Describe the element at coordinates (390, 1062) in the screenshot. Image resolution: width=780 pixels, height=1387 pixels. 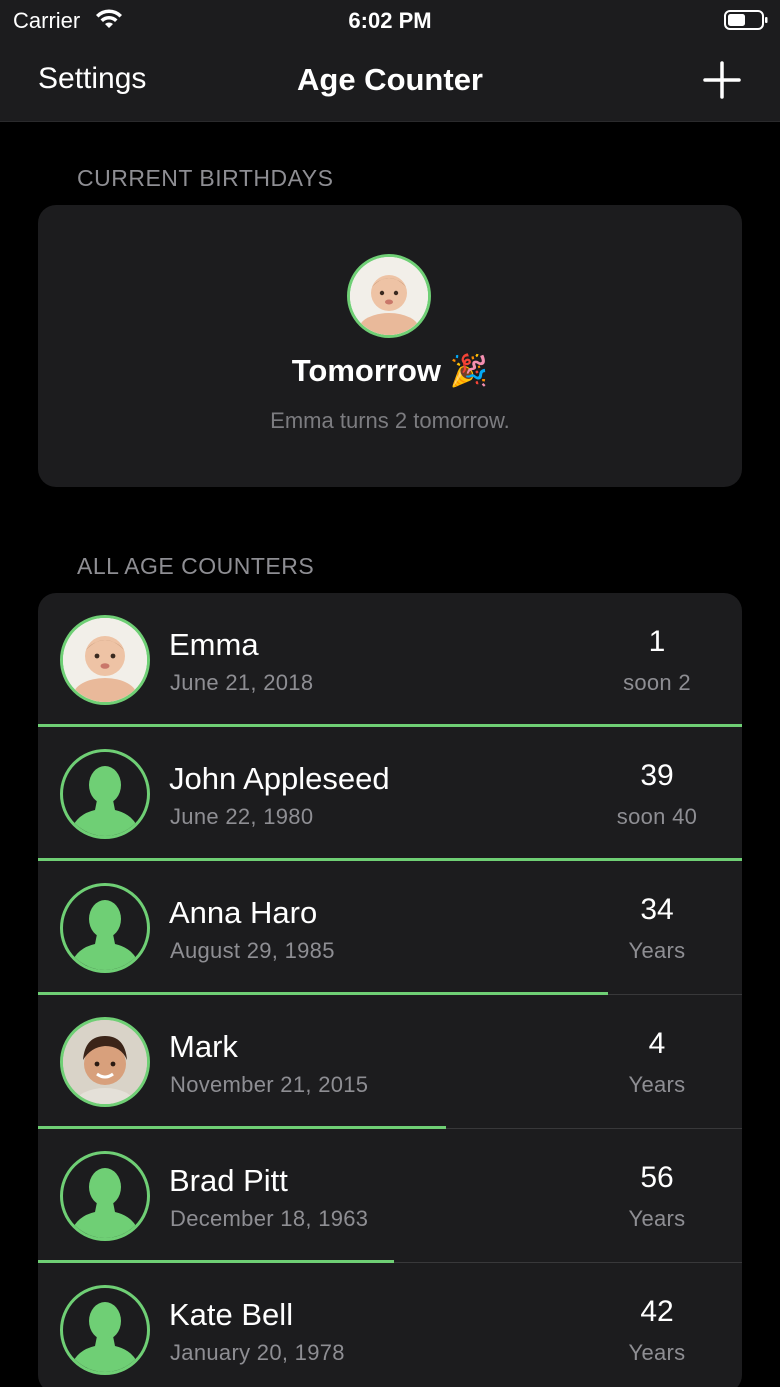
I see `list-item-mark: Mark November 21, 2015 4 Years` at that location.